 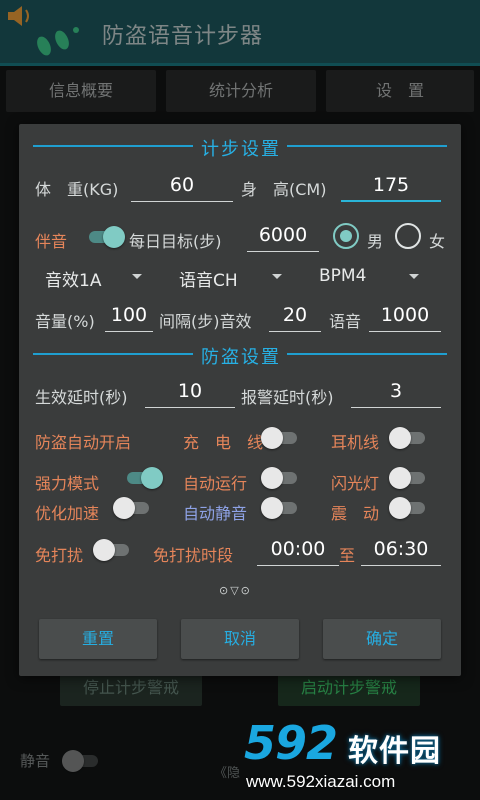 What do you see at coordinates (59, 555) in the screenshot?
I see `dnd-label: 免打扰` at bounding box center [59, 555].